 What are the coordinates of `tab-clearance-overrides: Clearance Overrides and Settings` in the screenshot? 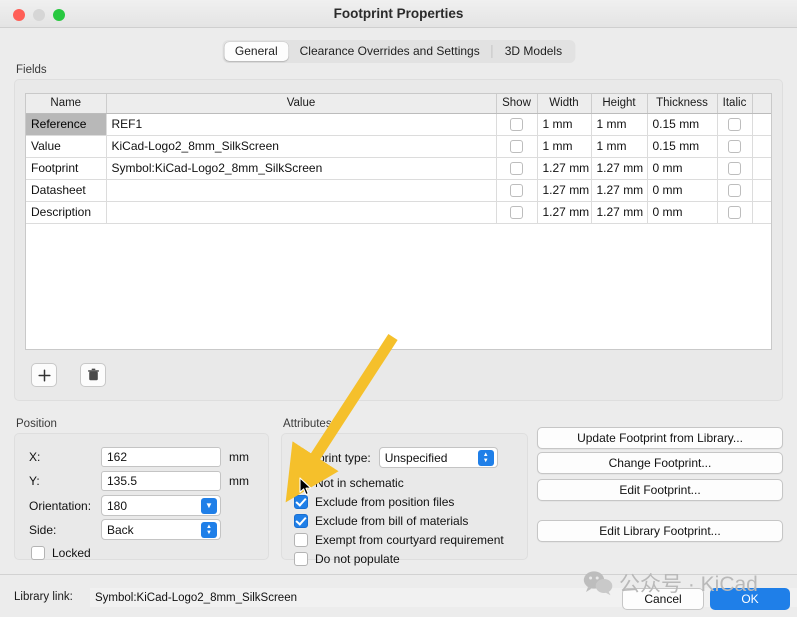 It's located at (390, 51).